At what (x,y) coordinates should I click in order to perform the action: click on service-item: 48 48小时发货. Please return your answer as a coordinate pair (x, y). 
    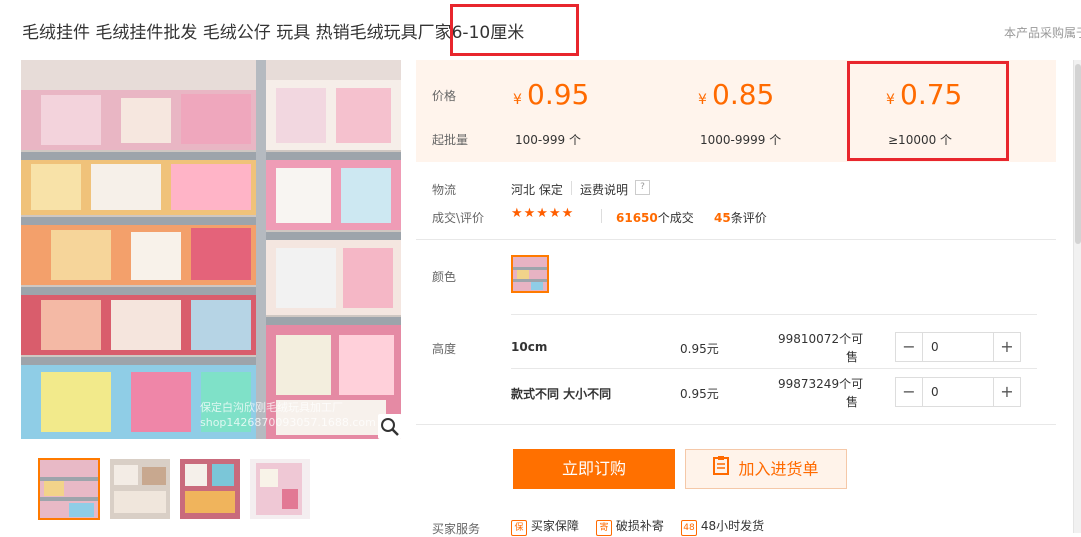
    Looking at the image, I should click on (722, 526).